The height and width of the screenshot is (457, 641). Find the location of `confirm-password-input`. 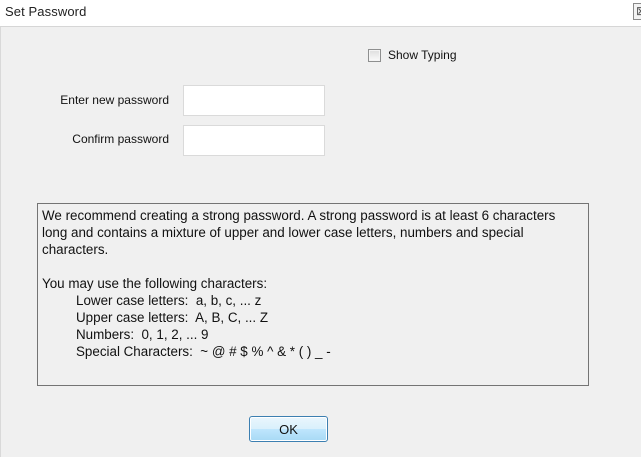

confirm-password-input is located at coordinates (254, 140).